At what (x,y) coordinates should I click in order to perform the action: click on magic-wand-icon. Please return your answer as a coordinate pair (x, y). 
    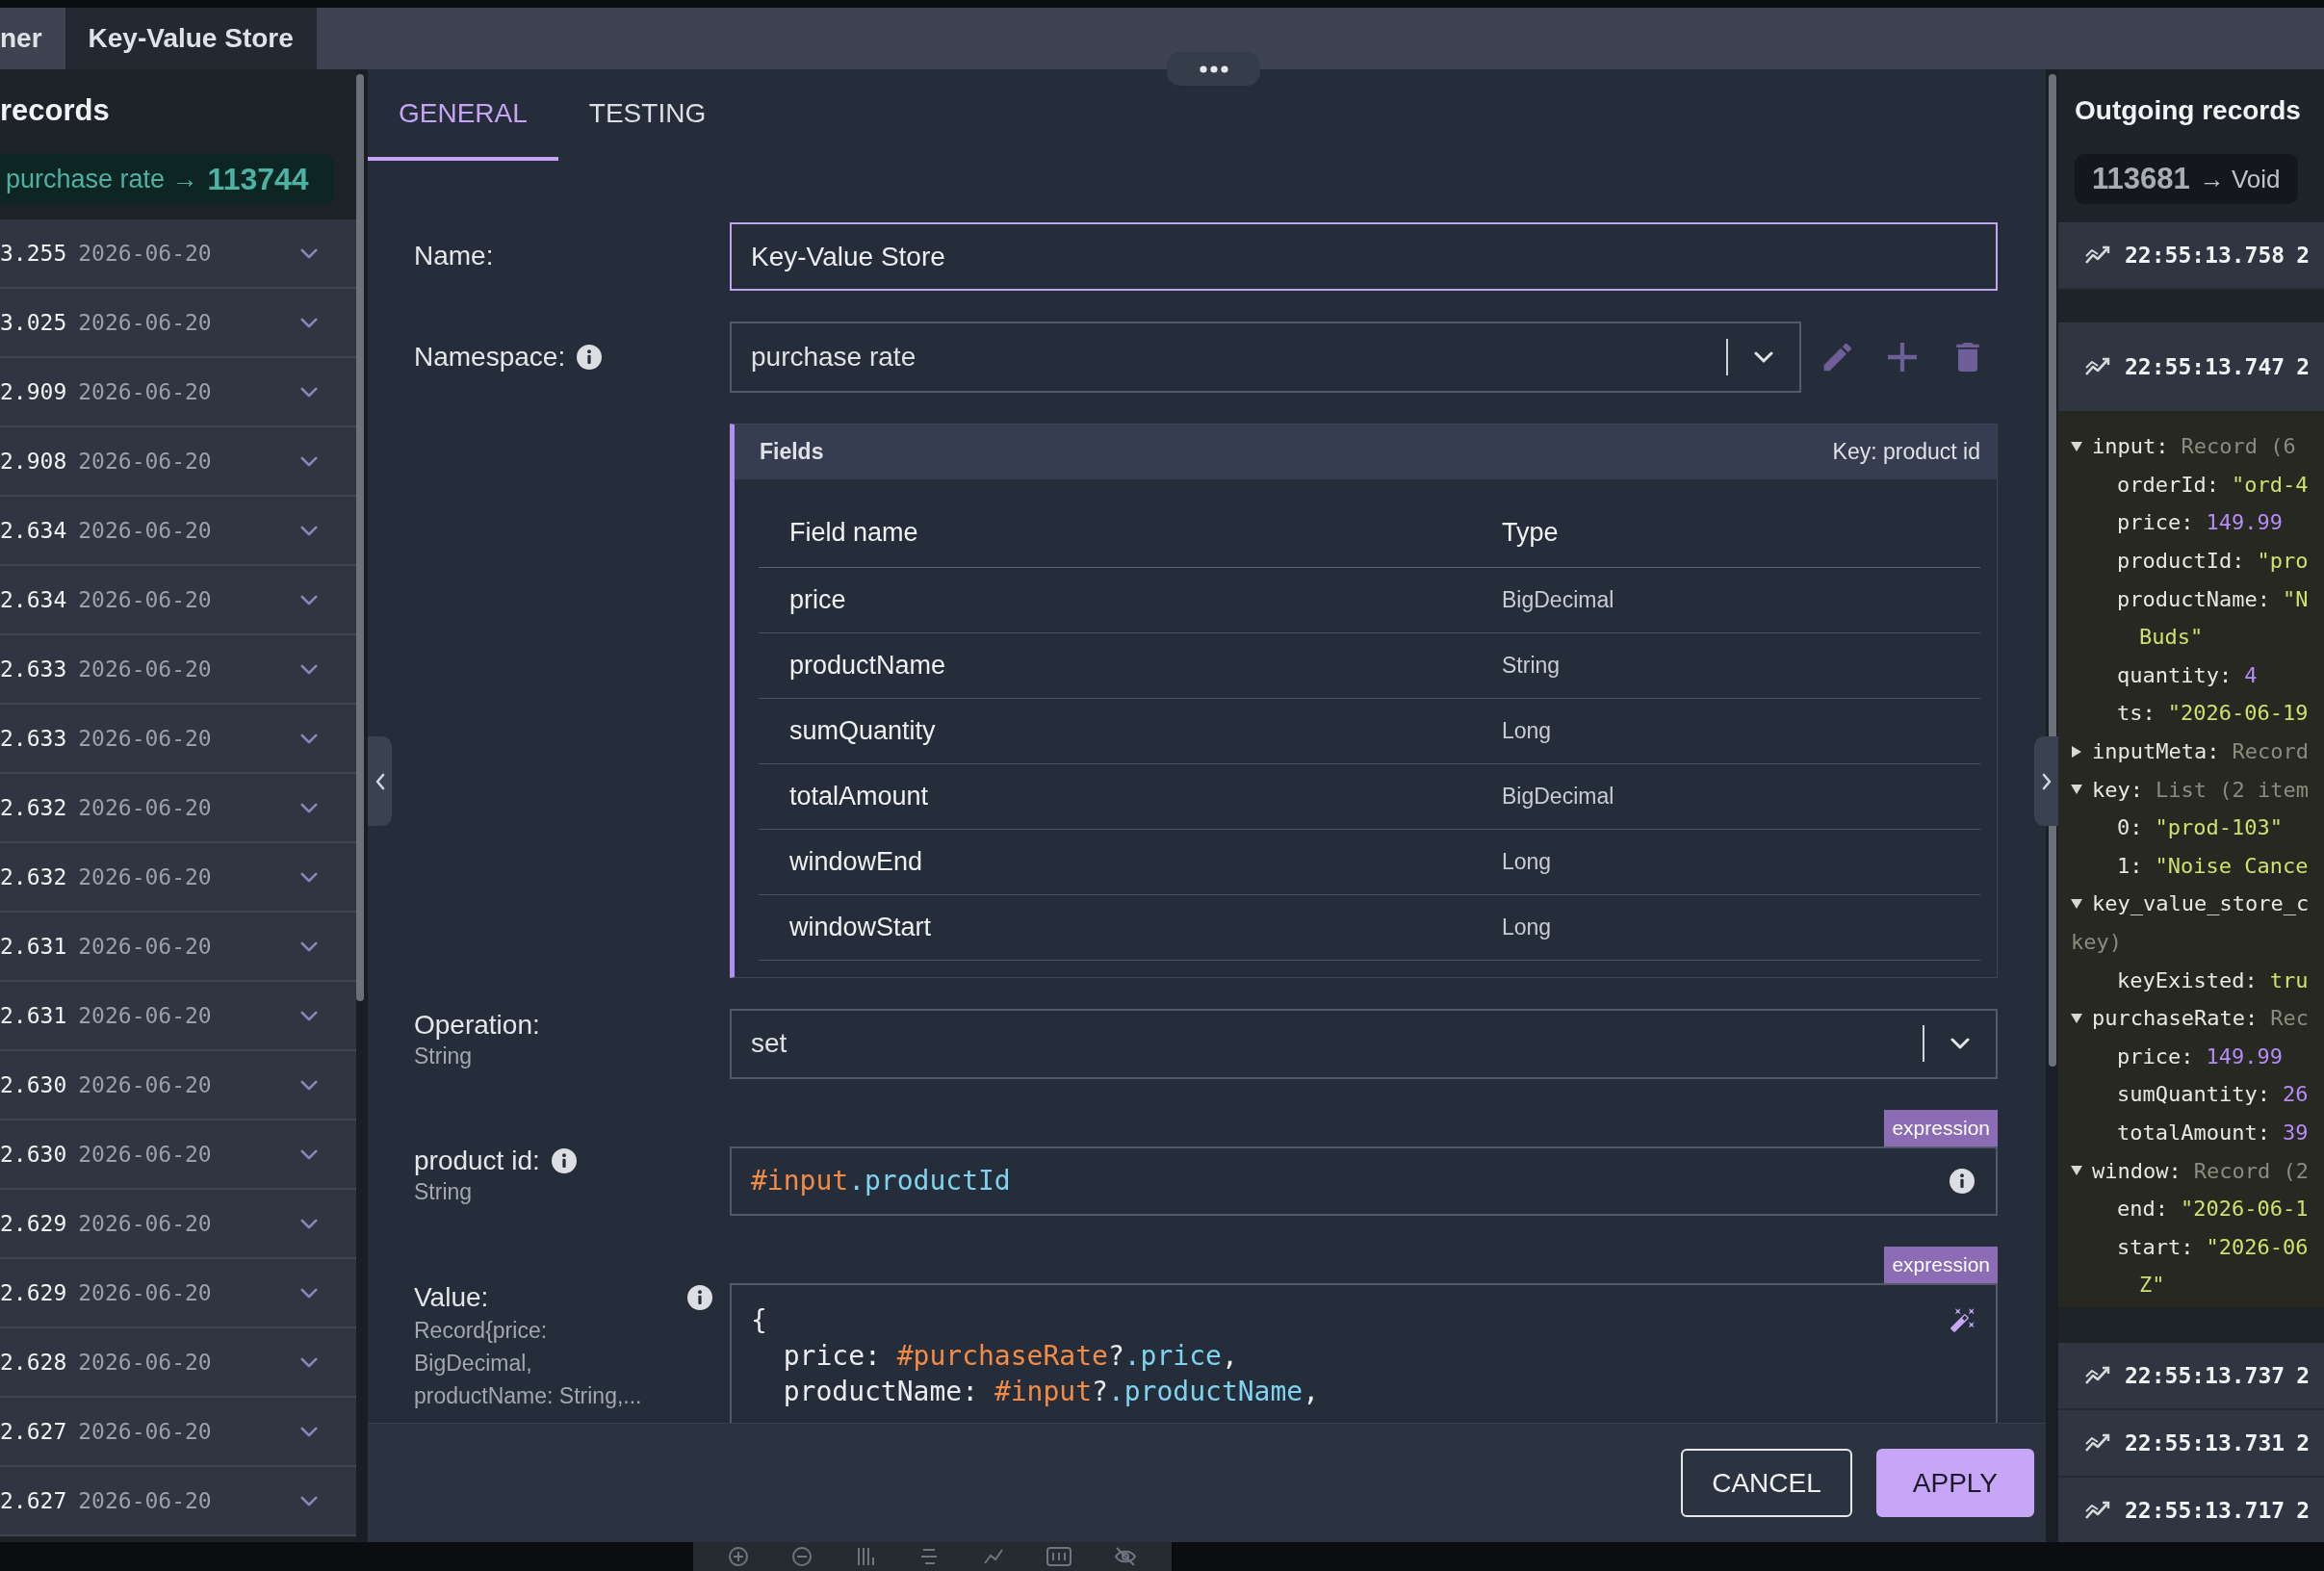
    Looking at the image, I should click on (1963, 1319).